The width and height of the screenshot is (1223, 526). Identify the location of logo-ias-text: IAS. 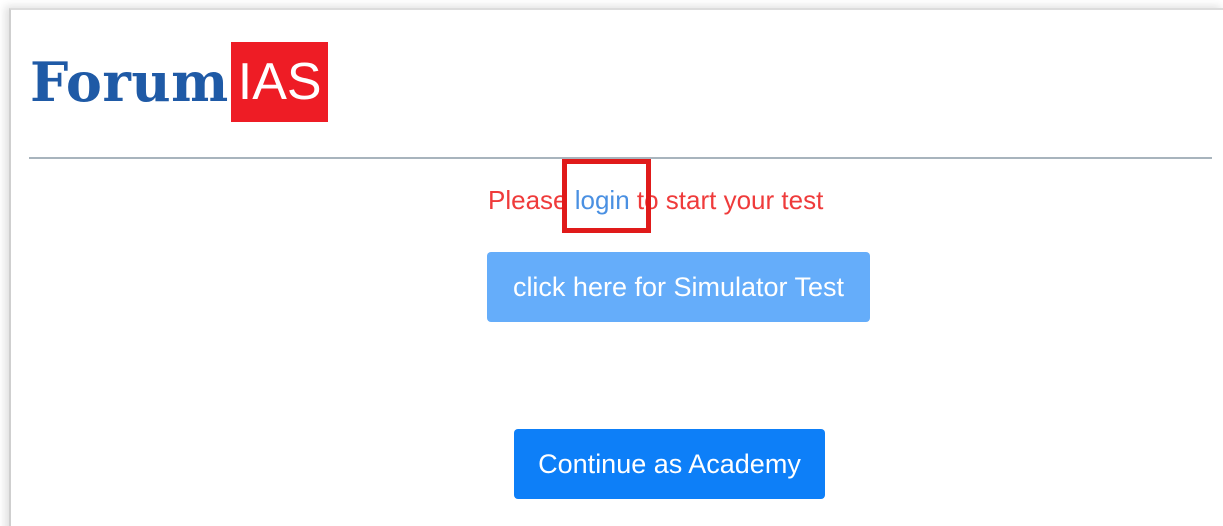
(279, 82).